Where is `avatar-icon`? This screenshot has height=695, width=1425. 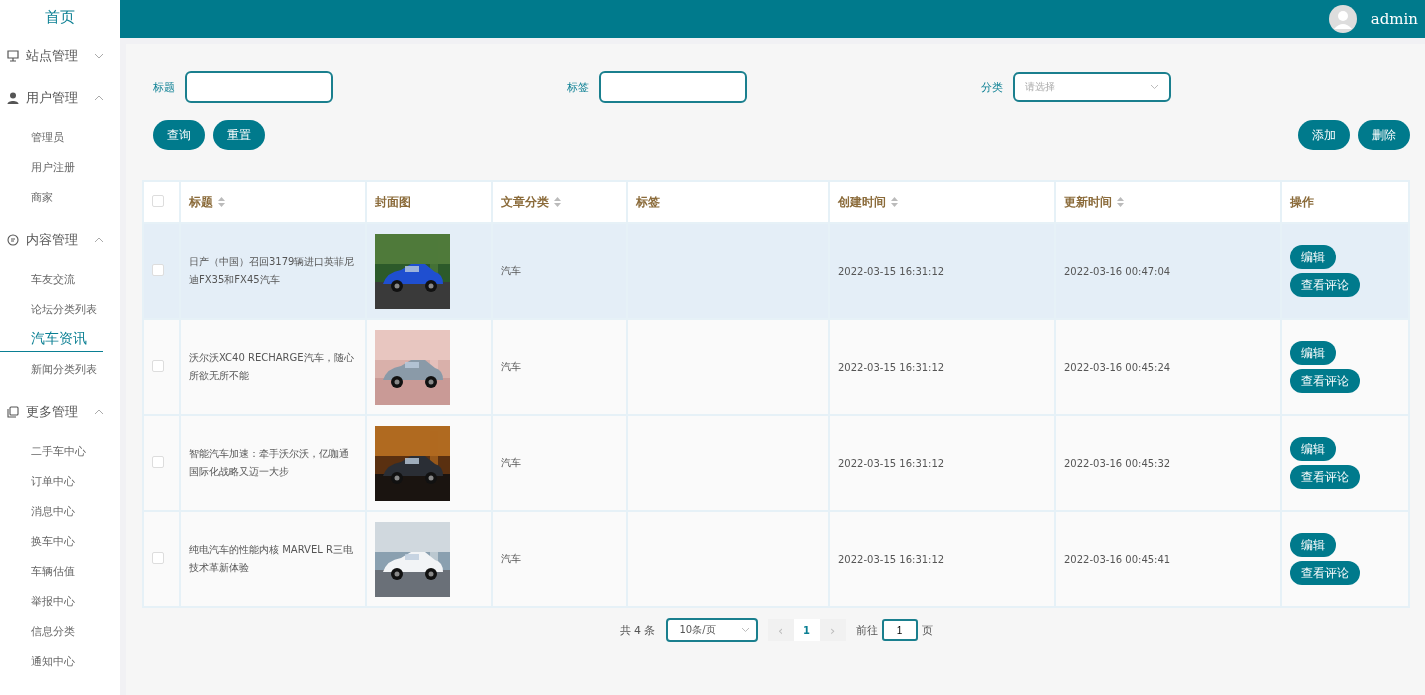 avatar-icon is located at coordinates (1342, 19).